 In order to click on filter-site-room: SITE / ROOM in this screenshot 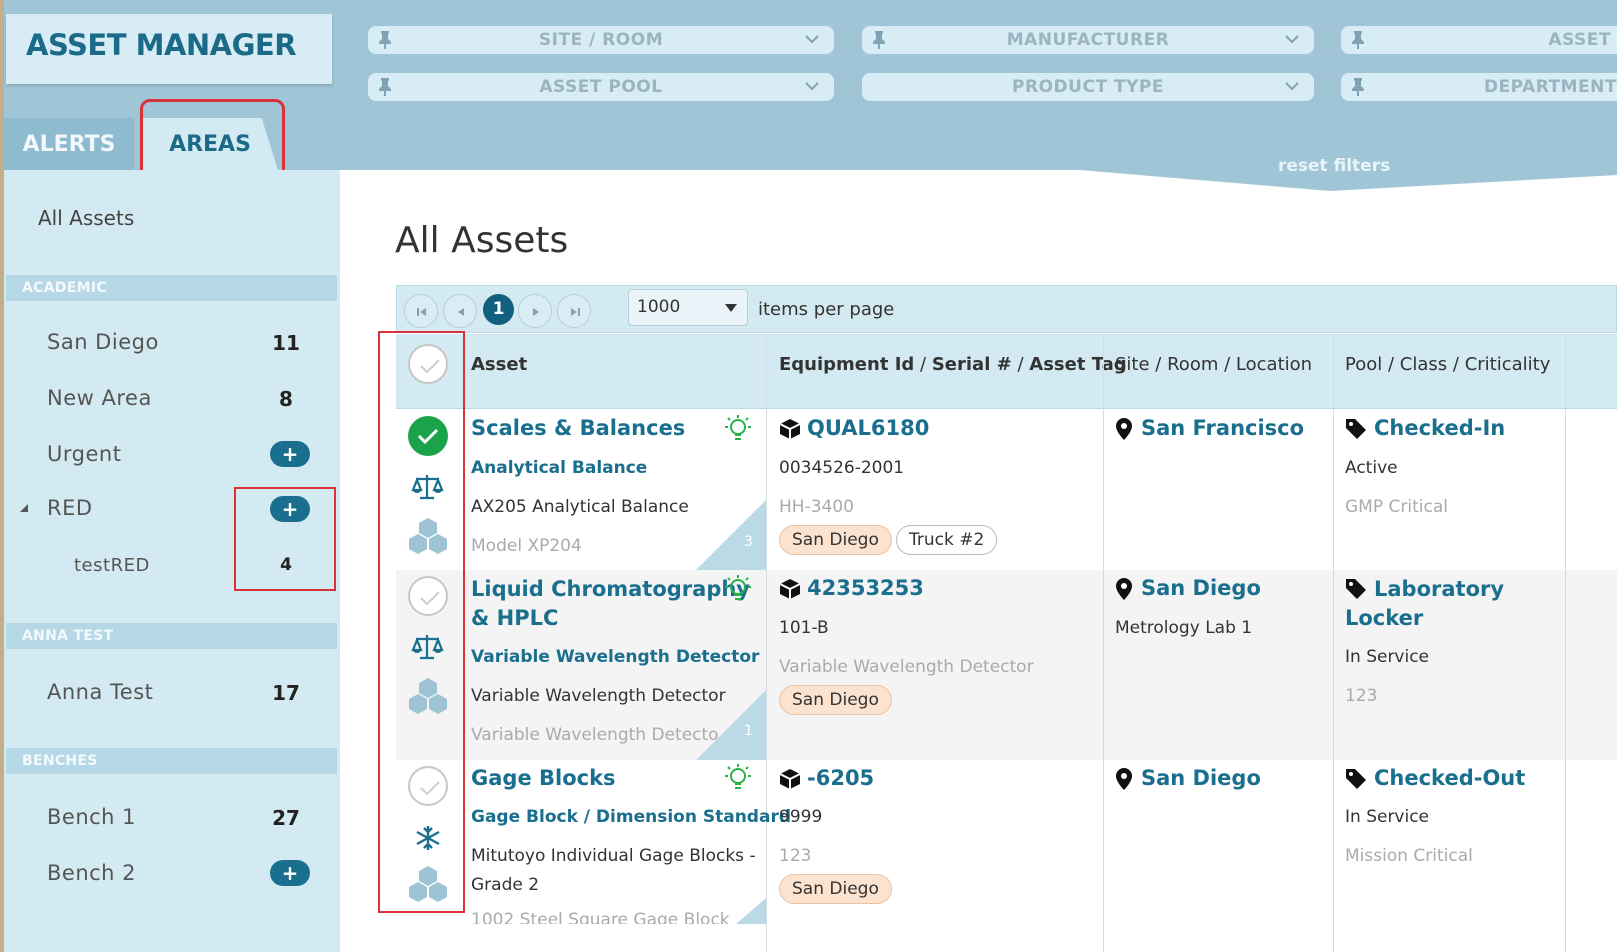, I will do `click(601, 40)`.